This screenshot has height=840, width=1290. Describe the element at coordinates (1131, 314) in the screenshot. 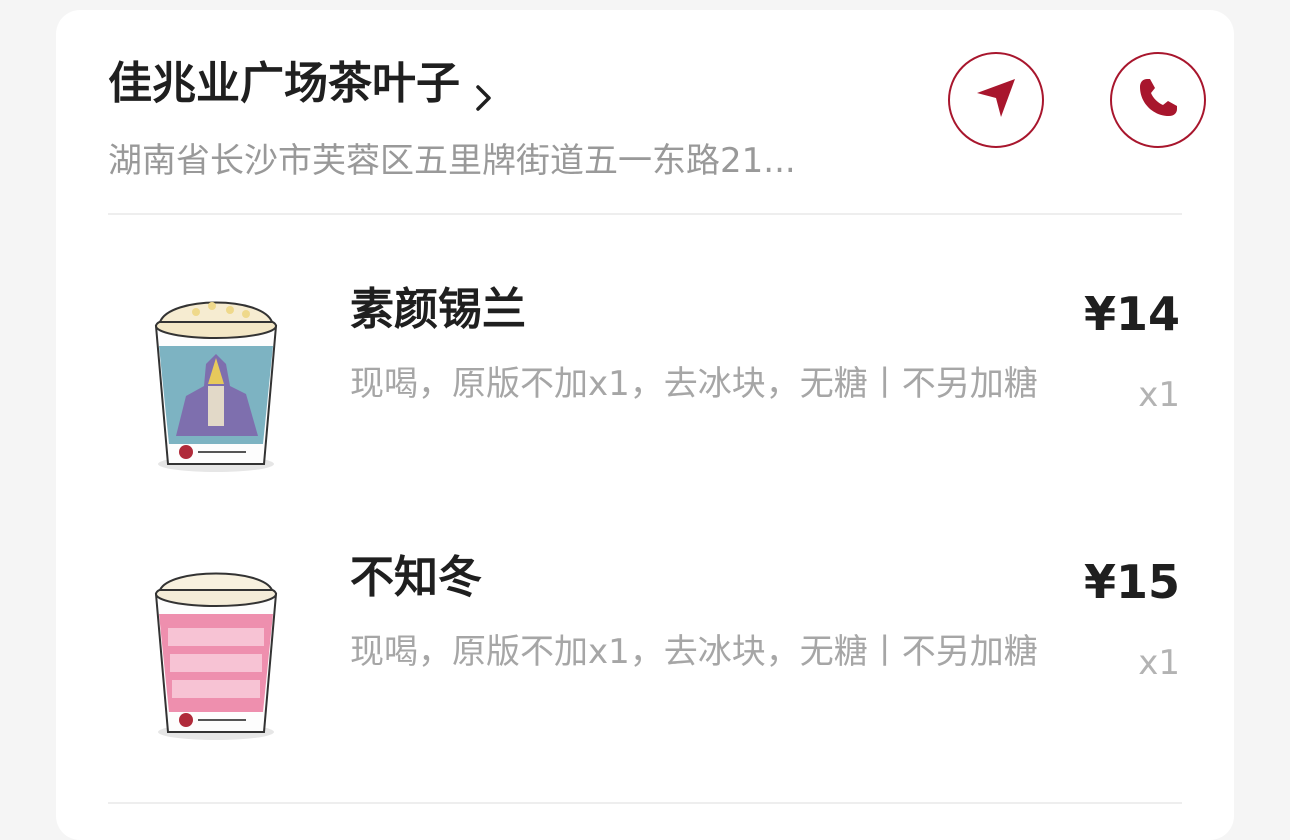

I see `item-price: ¥14` at that location.